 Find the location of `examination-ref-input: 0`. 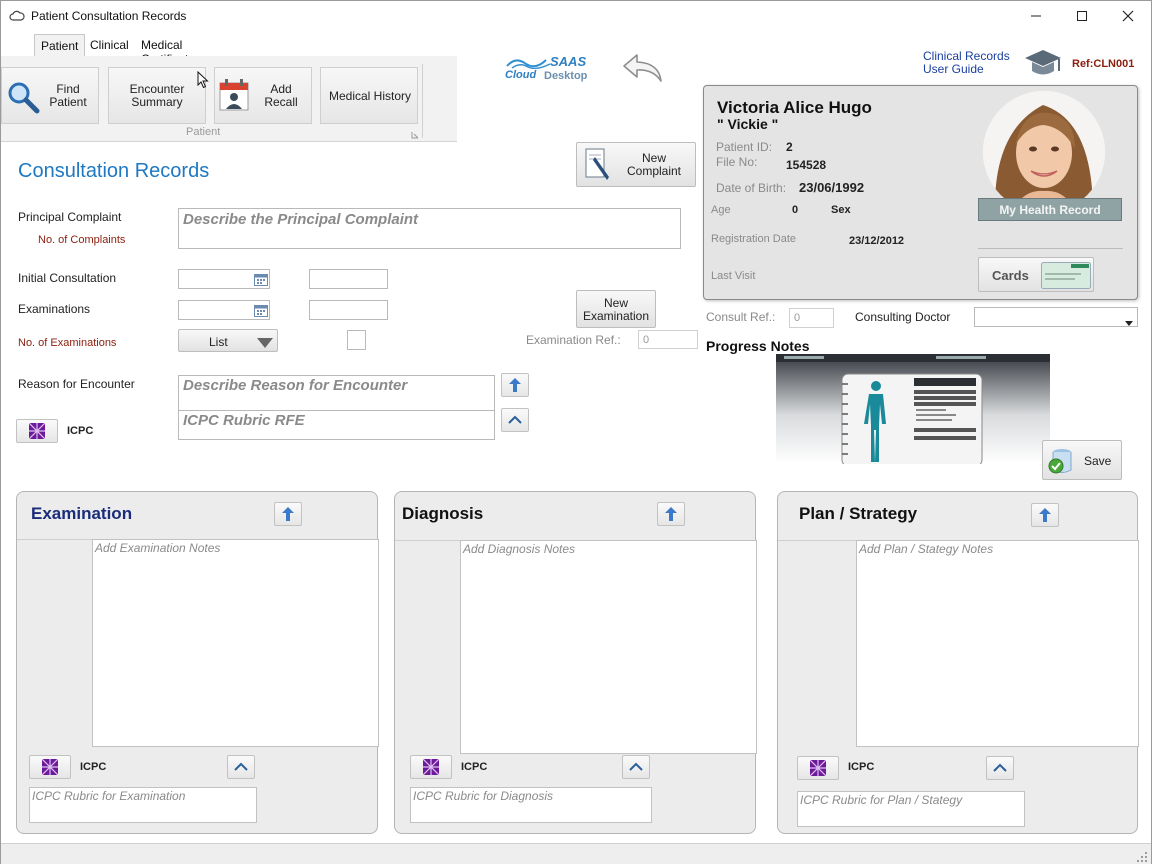

examination-ref-input: 0 is located at coordinates (668, 339).